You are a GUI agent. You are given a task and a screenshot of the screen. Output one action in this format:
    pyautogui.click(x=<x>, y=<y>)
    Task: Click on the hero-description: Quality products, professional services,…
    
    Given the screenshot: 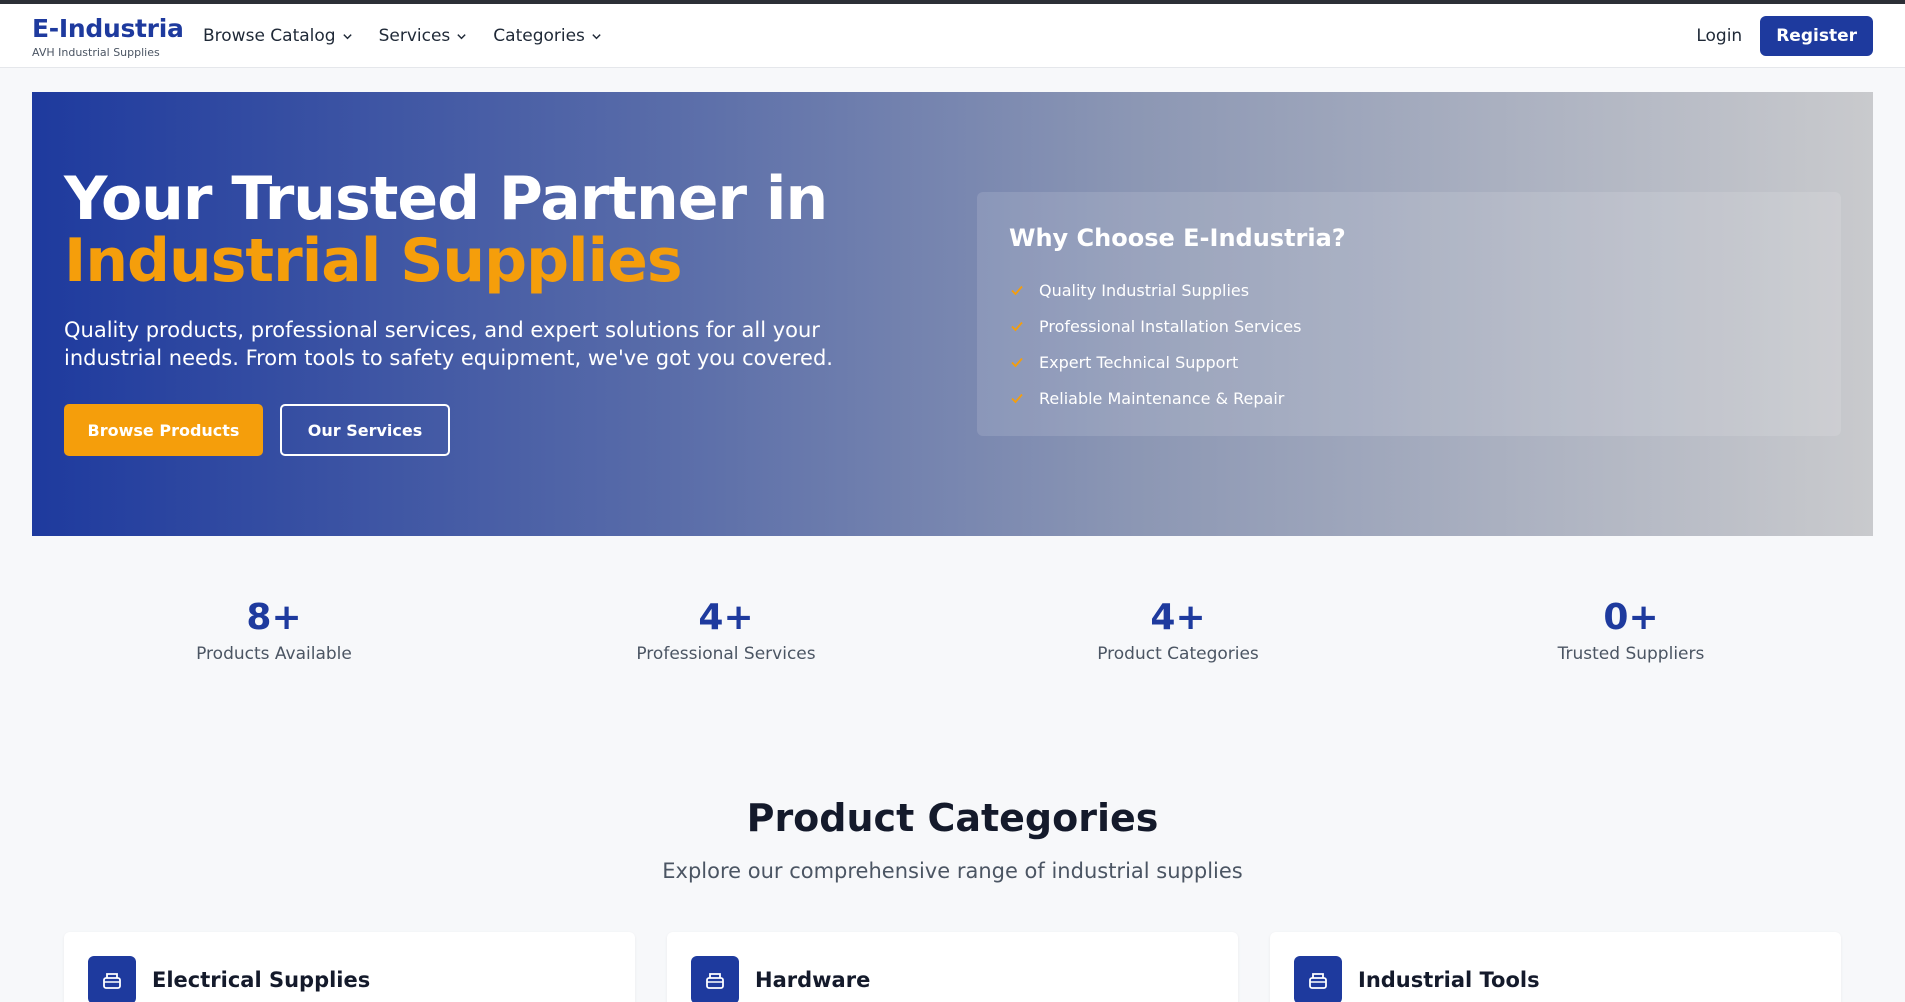 What is the action you would take?
    pyautogui.click(x=448, y=344)
    